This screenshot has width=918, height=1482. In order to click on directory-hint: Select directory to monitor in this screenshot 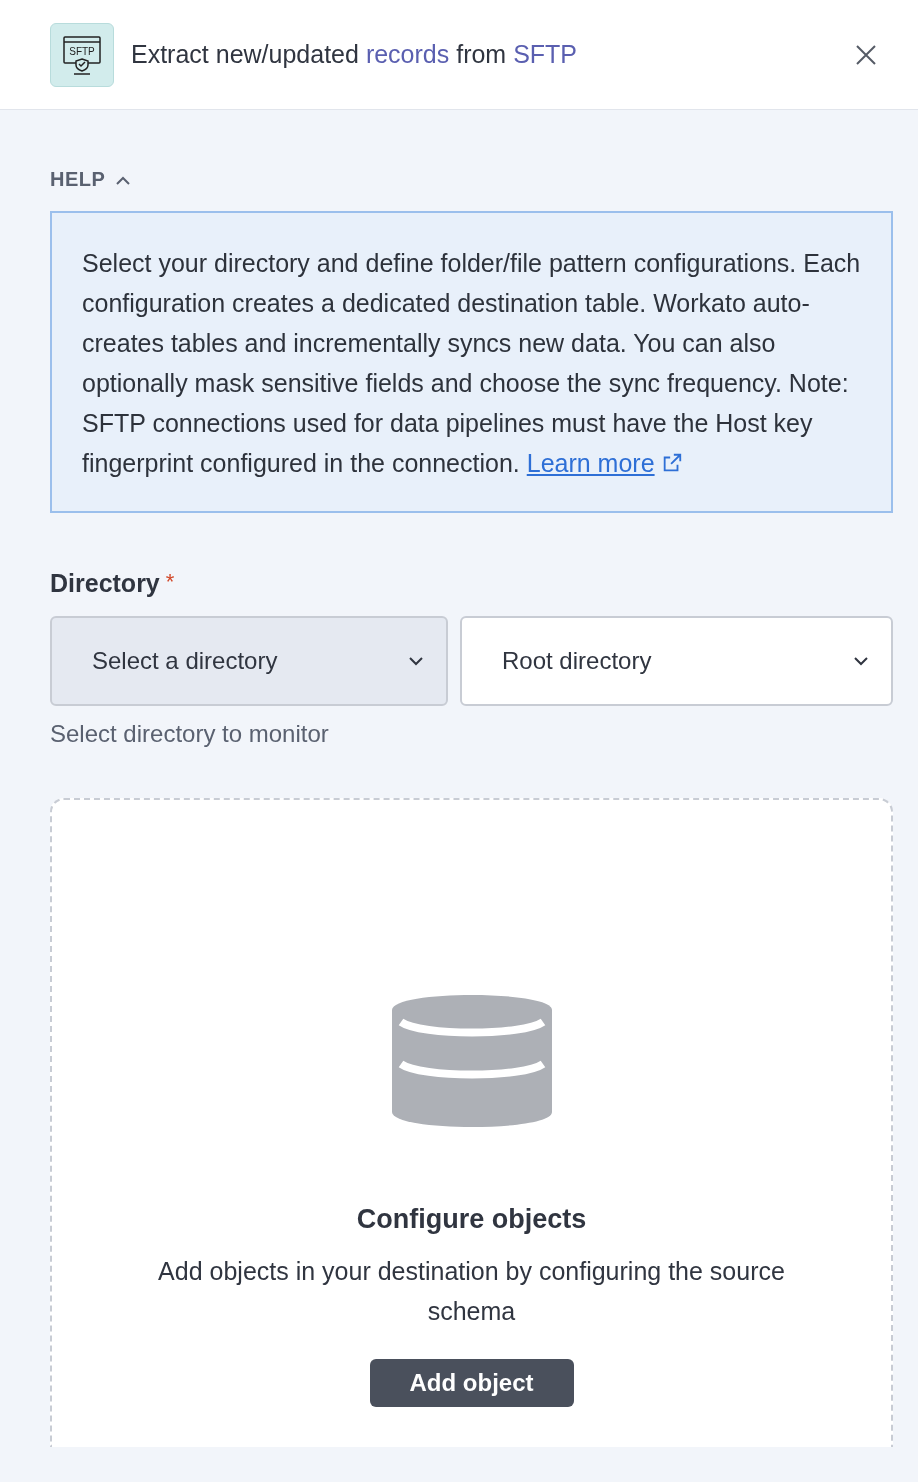, I will do `click(190, 734)`.